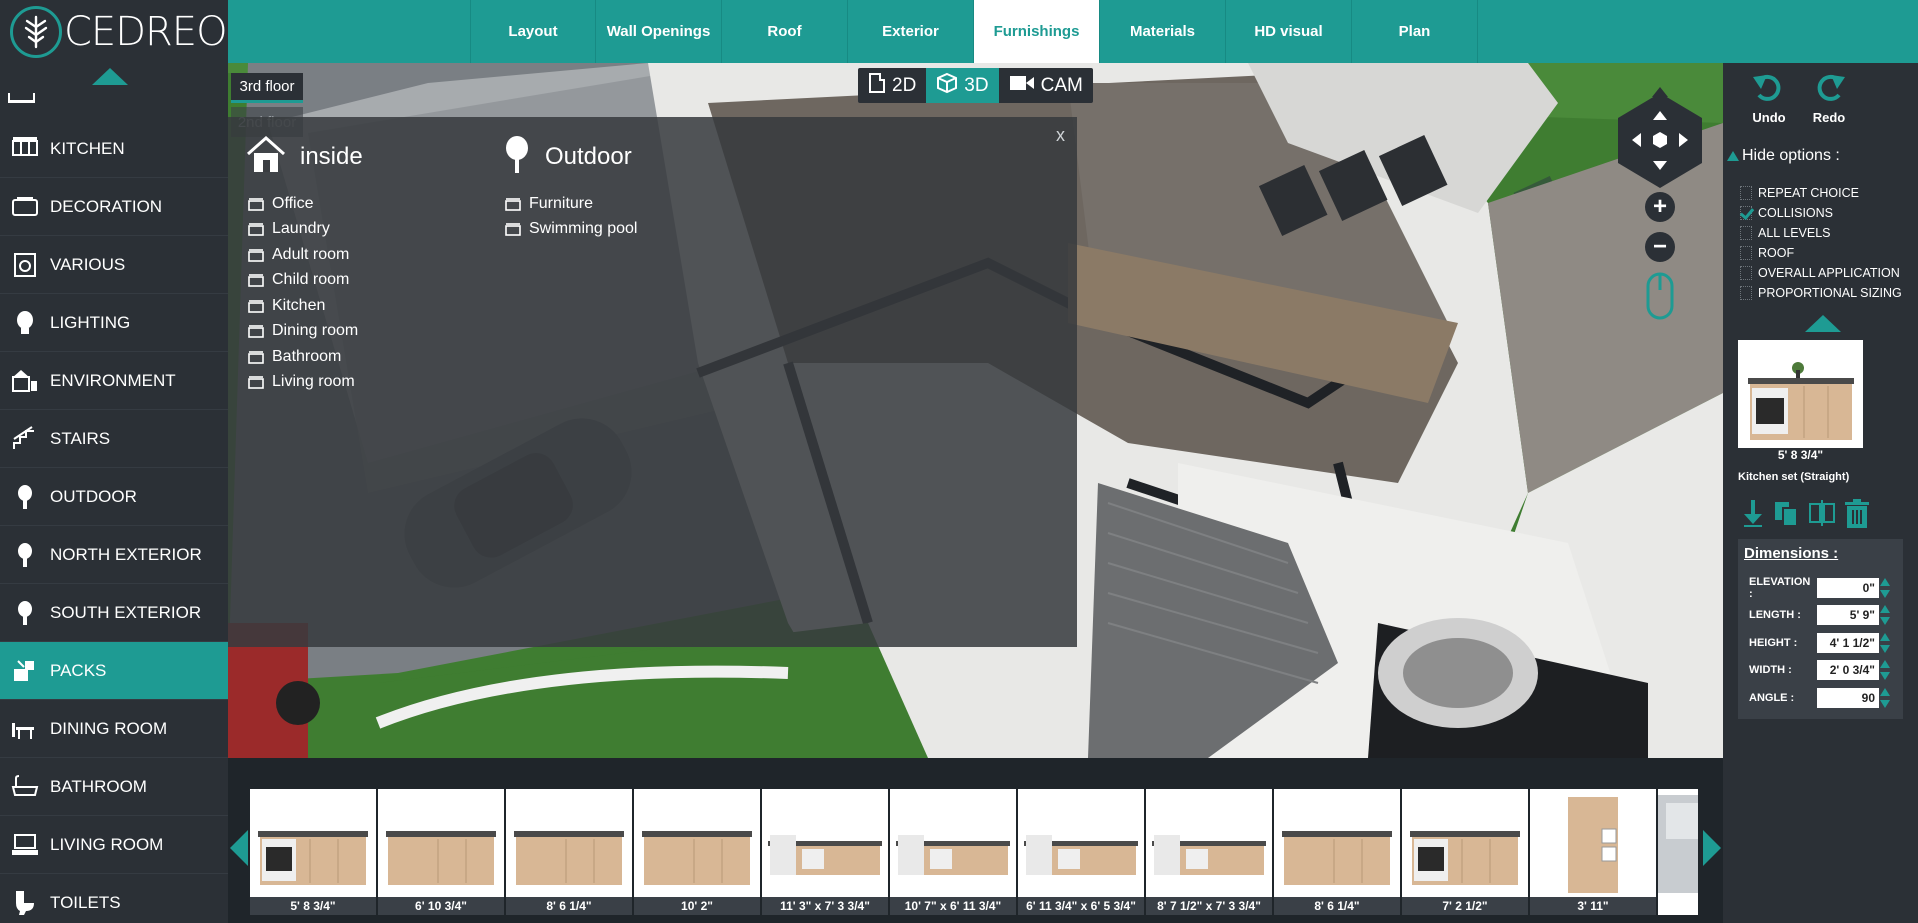 The width and height of the screenshot is (1918, 923). Describe the element at coordinates (239, 848) in the screenshot. I see `scroll-left-arrow-icon` at that location.